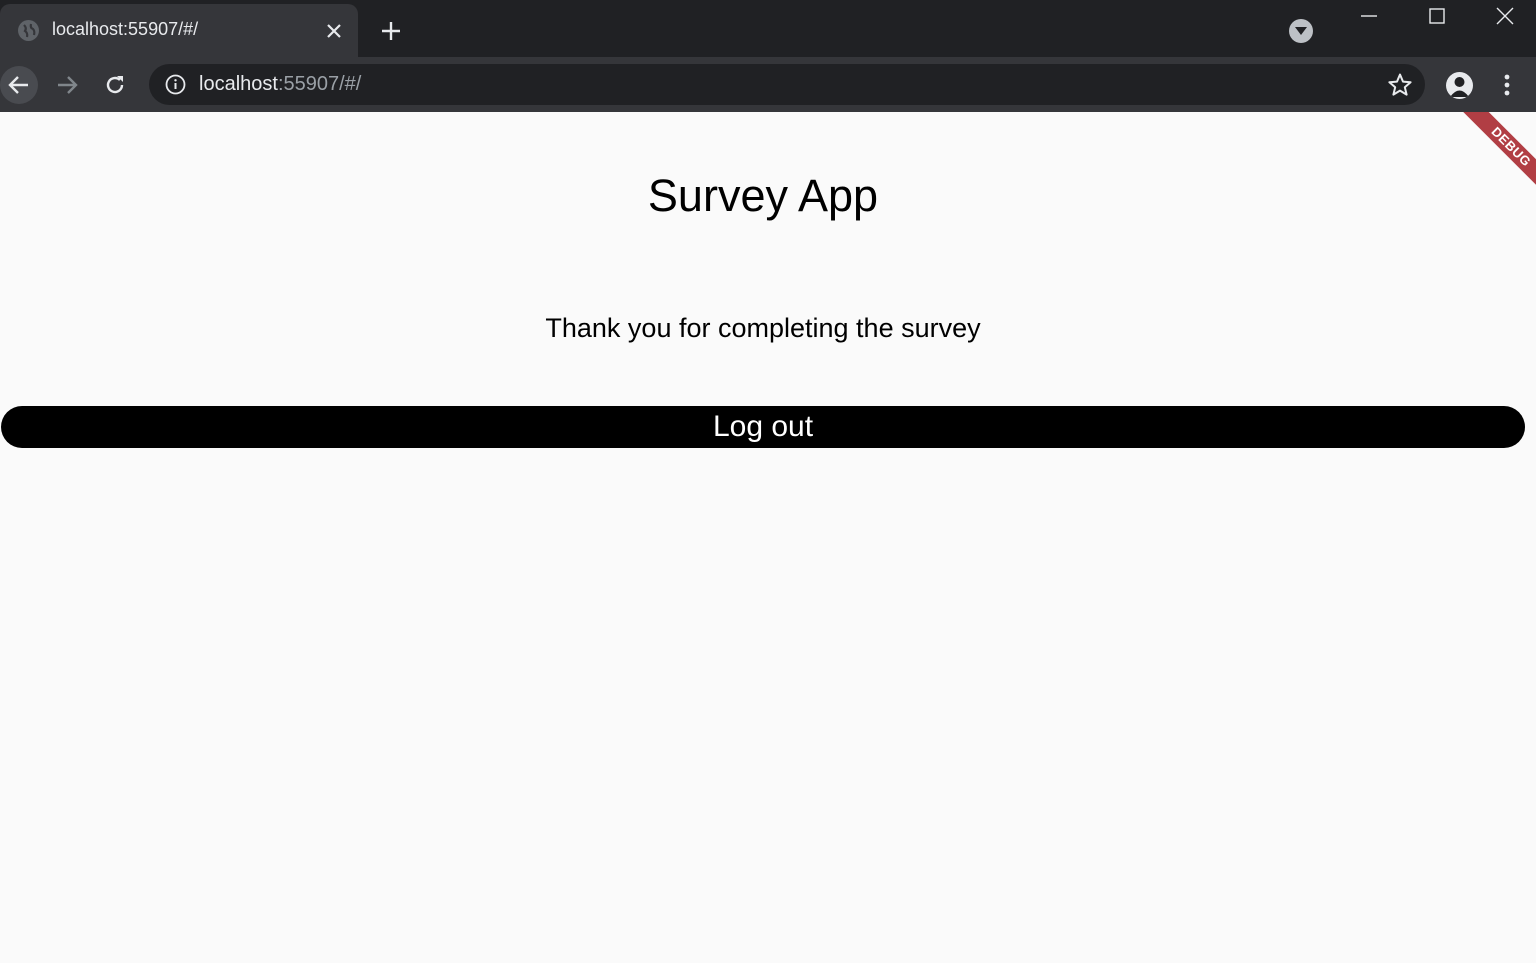 Image resolution: width=1536 pixels, height=963 pixels. I want to click on star-icon, so click(1400, 85).